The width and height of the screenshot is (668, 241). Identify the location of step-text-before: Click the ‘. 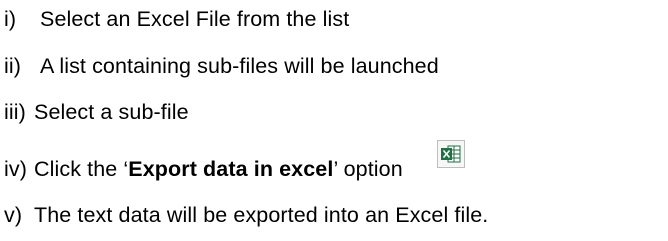
(81, 169).